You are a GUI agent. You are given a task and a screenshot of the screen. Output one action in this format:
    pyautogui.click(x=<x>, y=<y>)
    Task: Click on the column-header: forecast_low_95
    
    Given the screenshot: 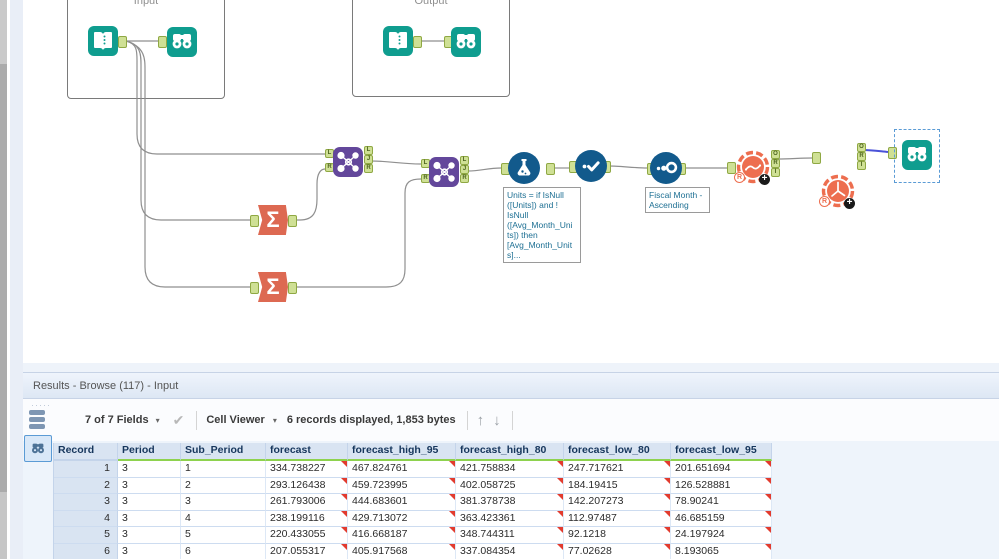 What is the action you would take?
    pyautogui.click(x=721, y=452)
    